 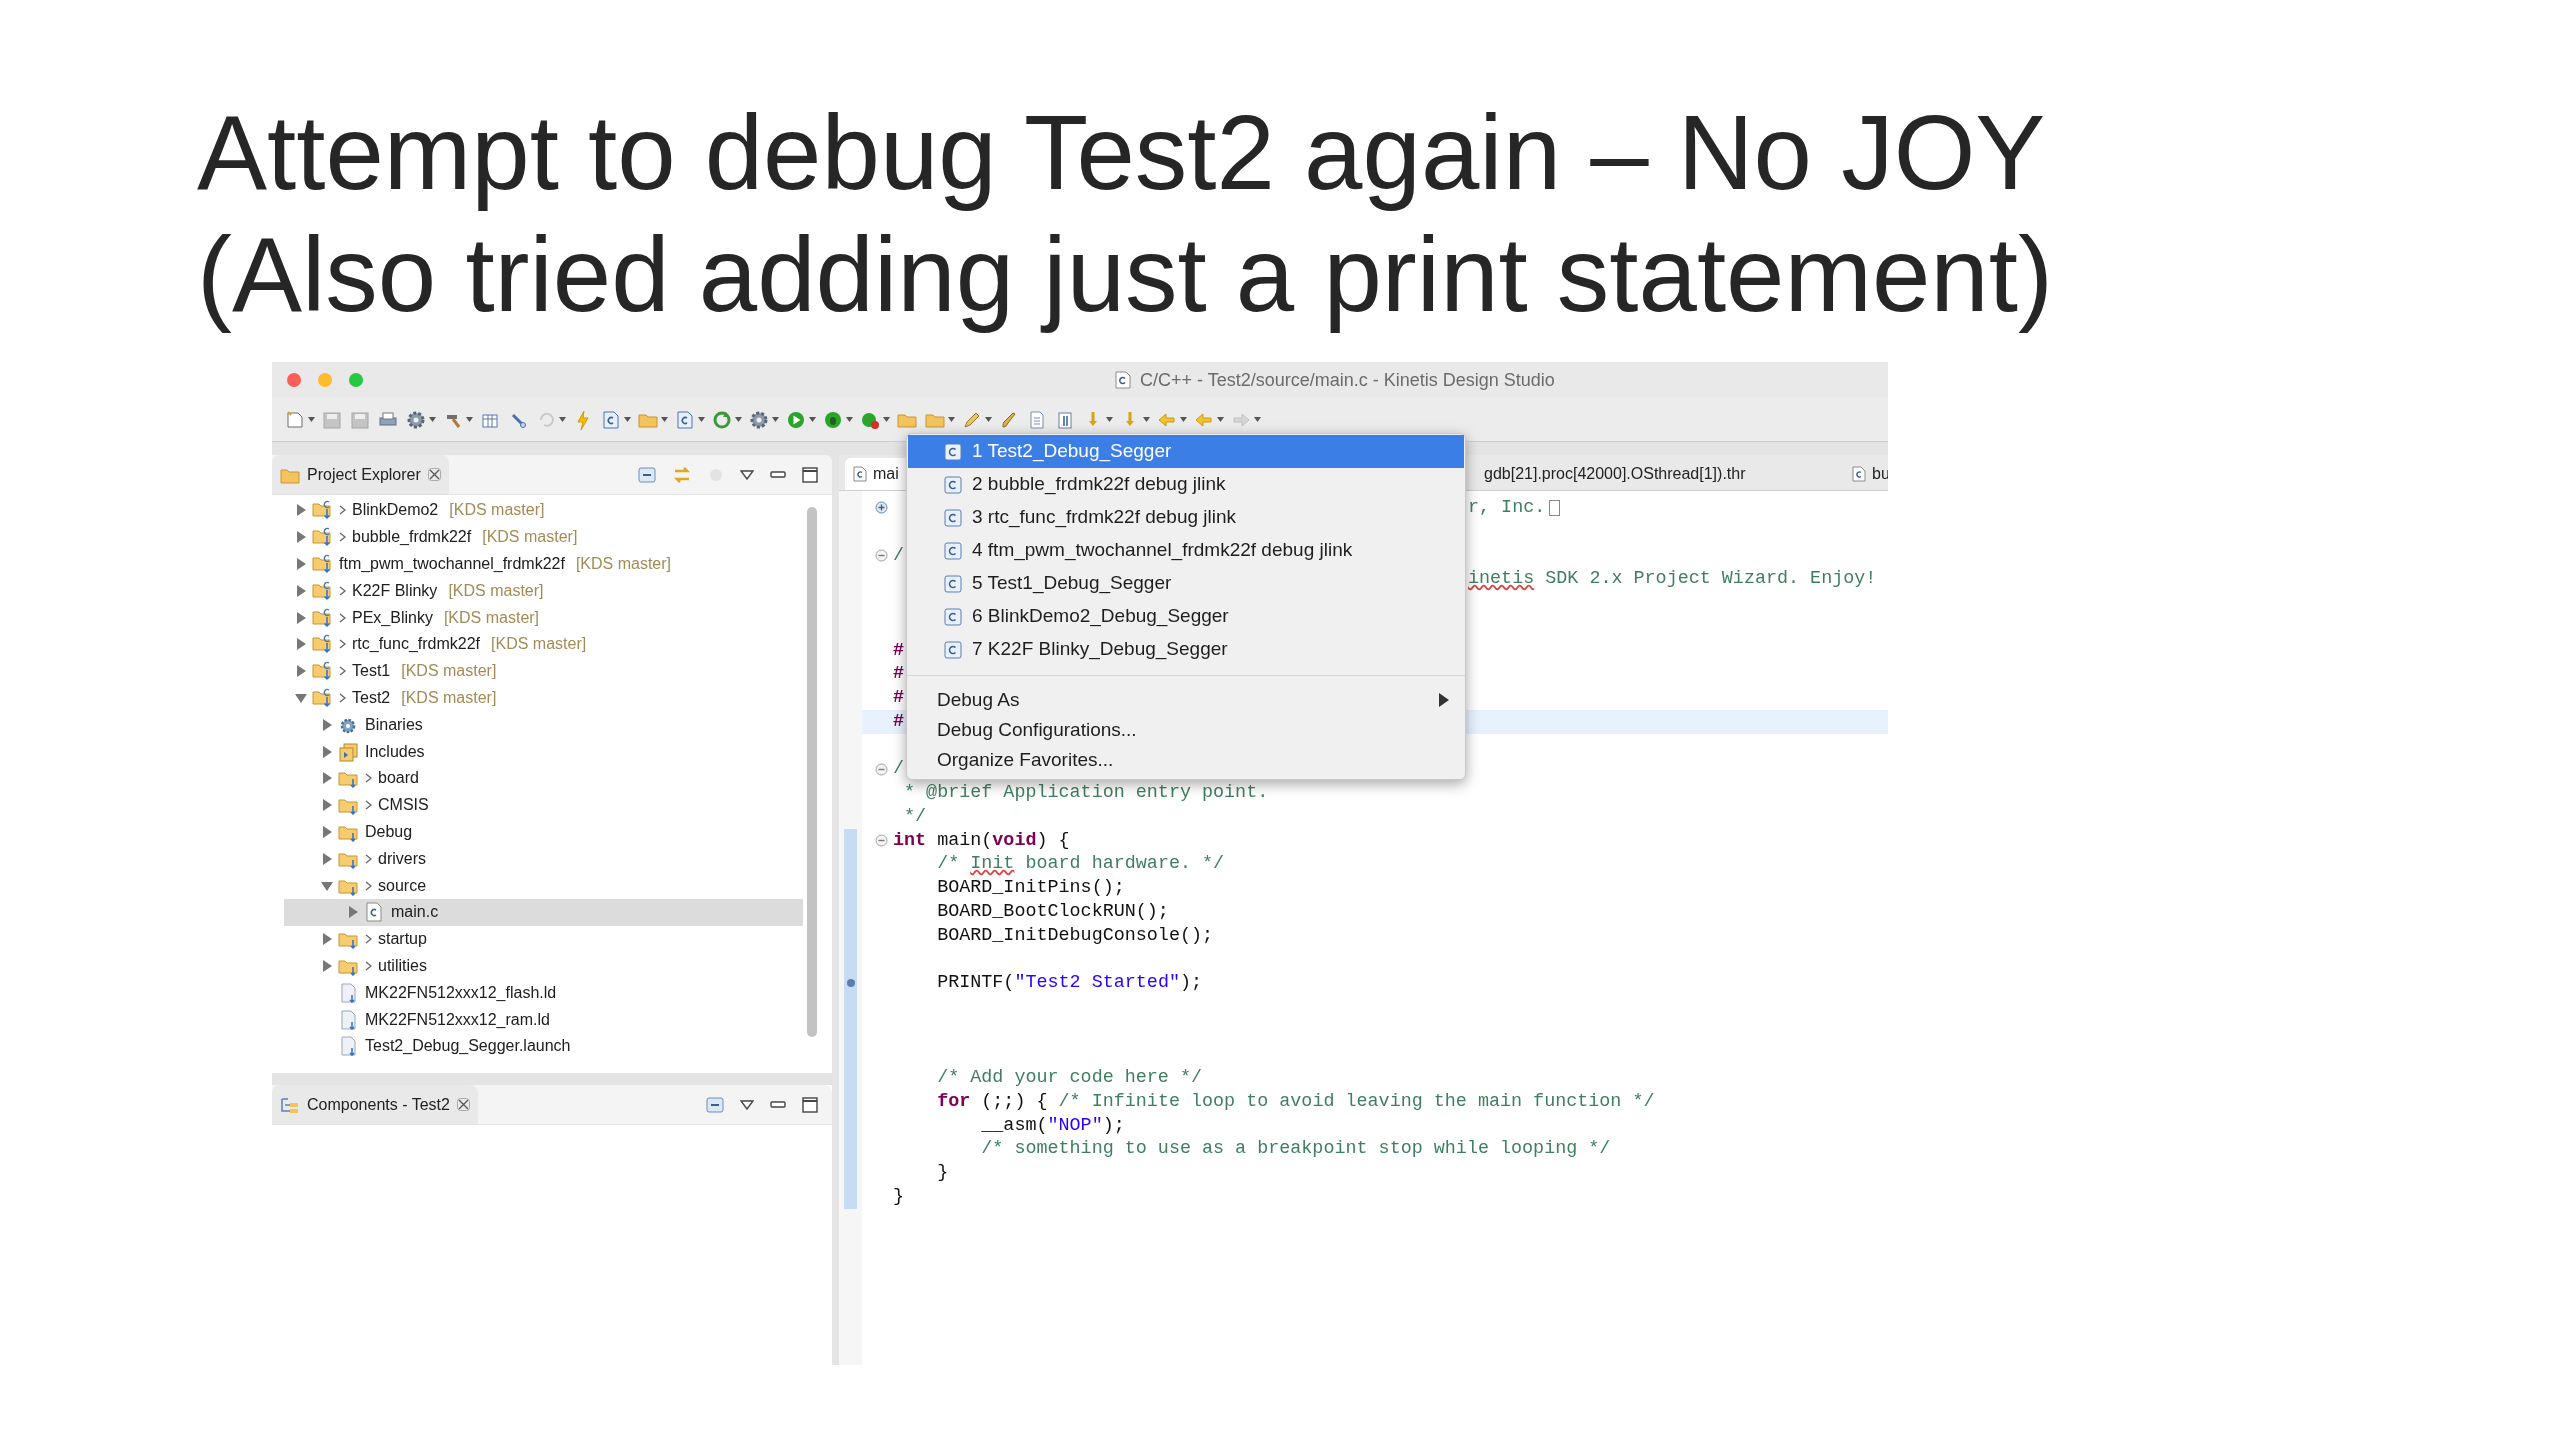 I want to click on tree-item: MK22FN512xxx12_ram.ld, so click(x=543, y=1019).